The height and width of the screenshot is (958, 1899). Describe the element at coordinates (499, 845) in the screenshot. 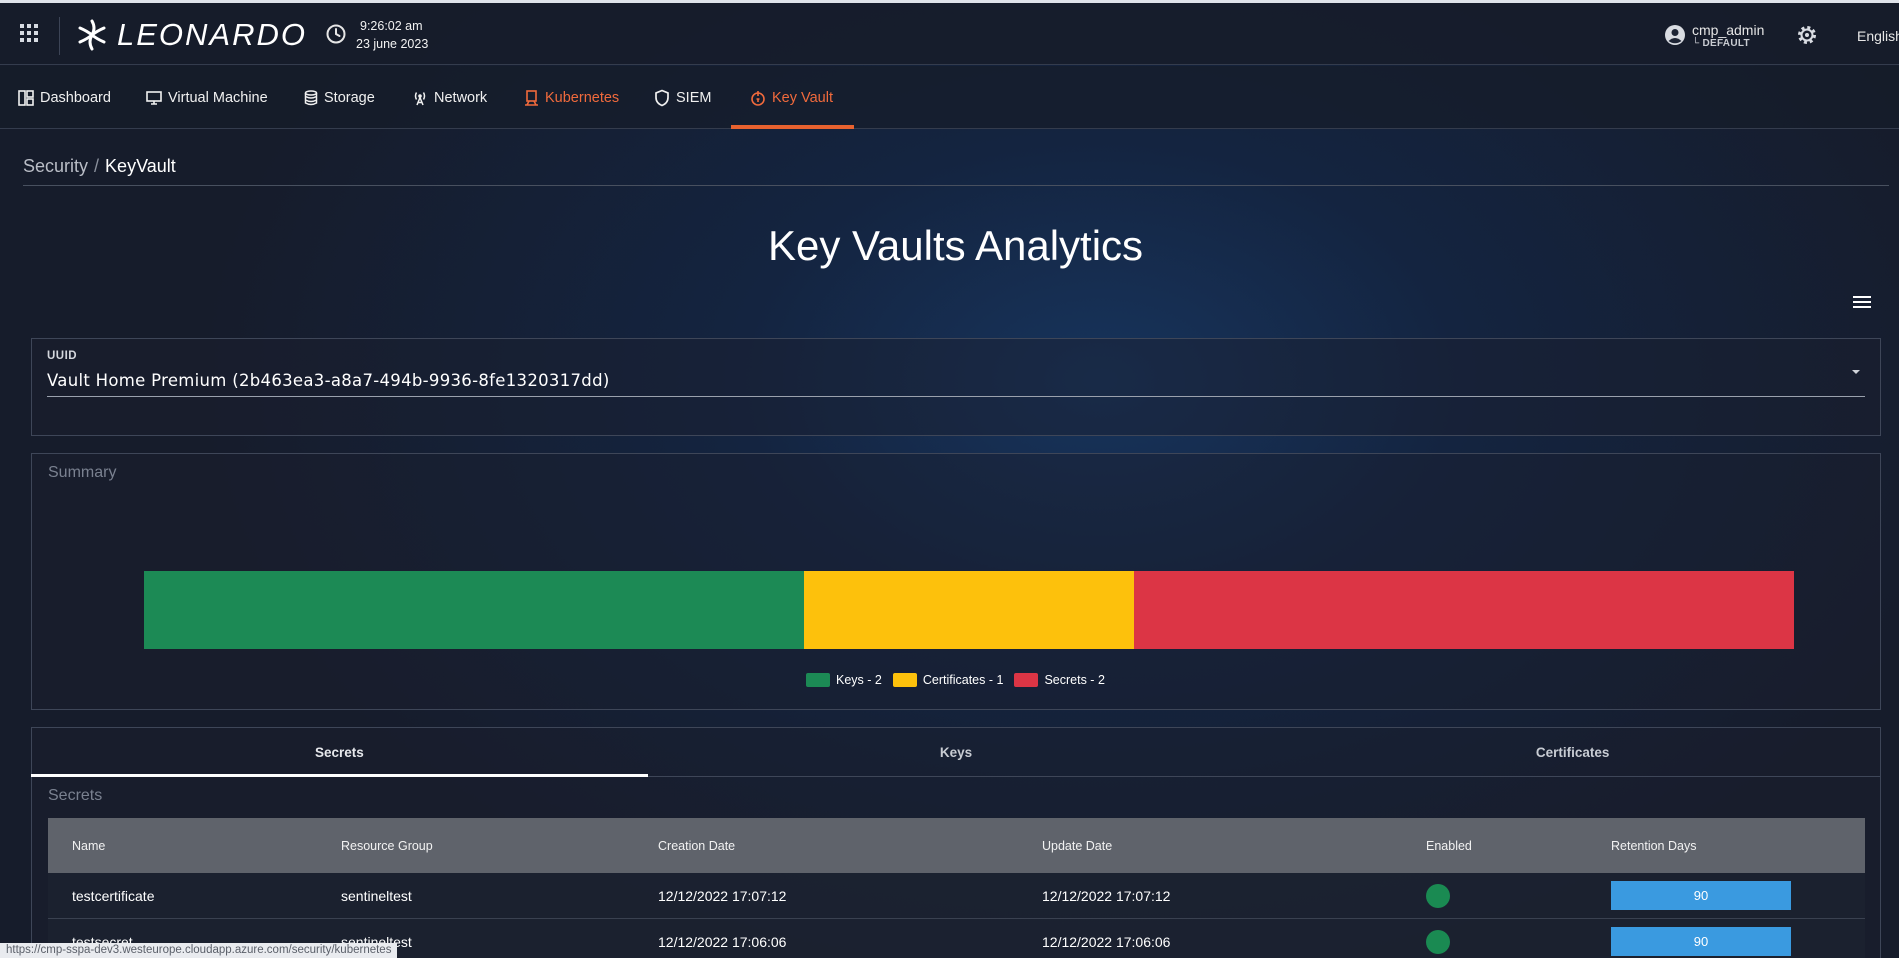

I see `col-resource-group-header: Resource Group` at that location.